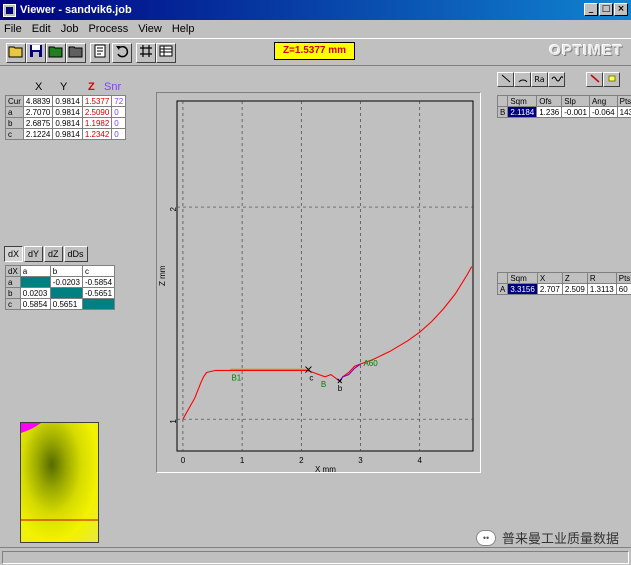 The height and width of the screenshot is (565, 631). What do you see at coordinates (575, 112) in the screenshot?
I see `segments-cell: -0.001` at bounding box center [575, 112].